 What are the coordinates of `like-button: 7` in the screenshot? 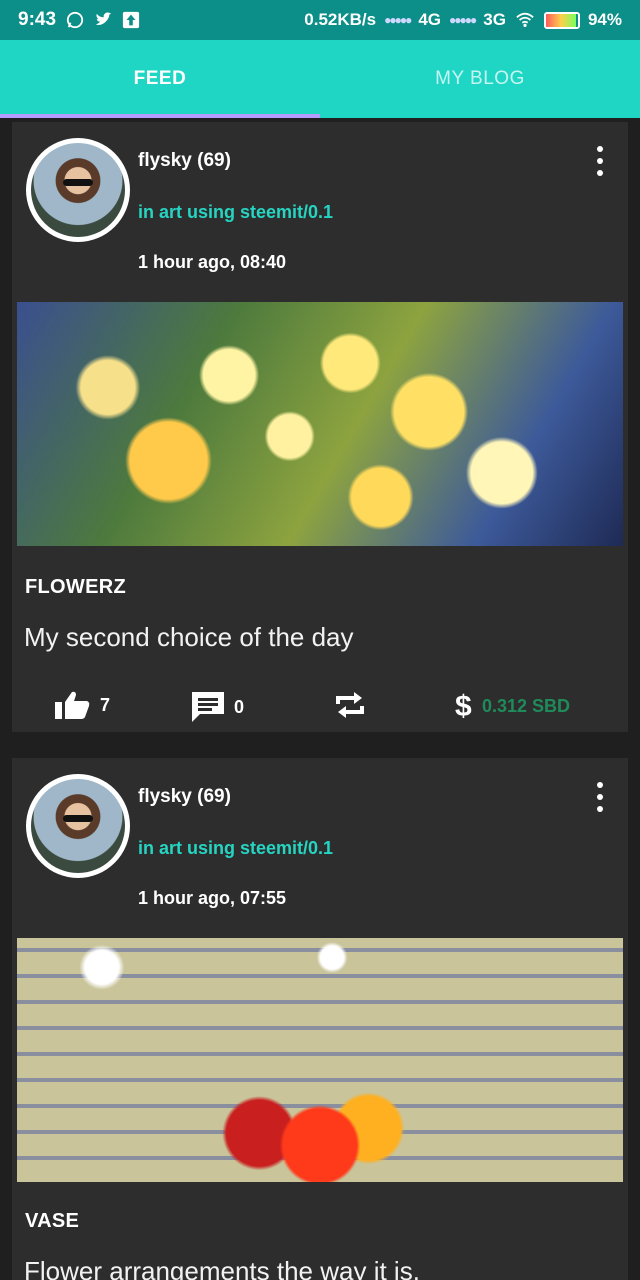 It's located at (82, 705).